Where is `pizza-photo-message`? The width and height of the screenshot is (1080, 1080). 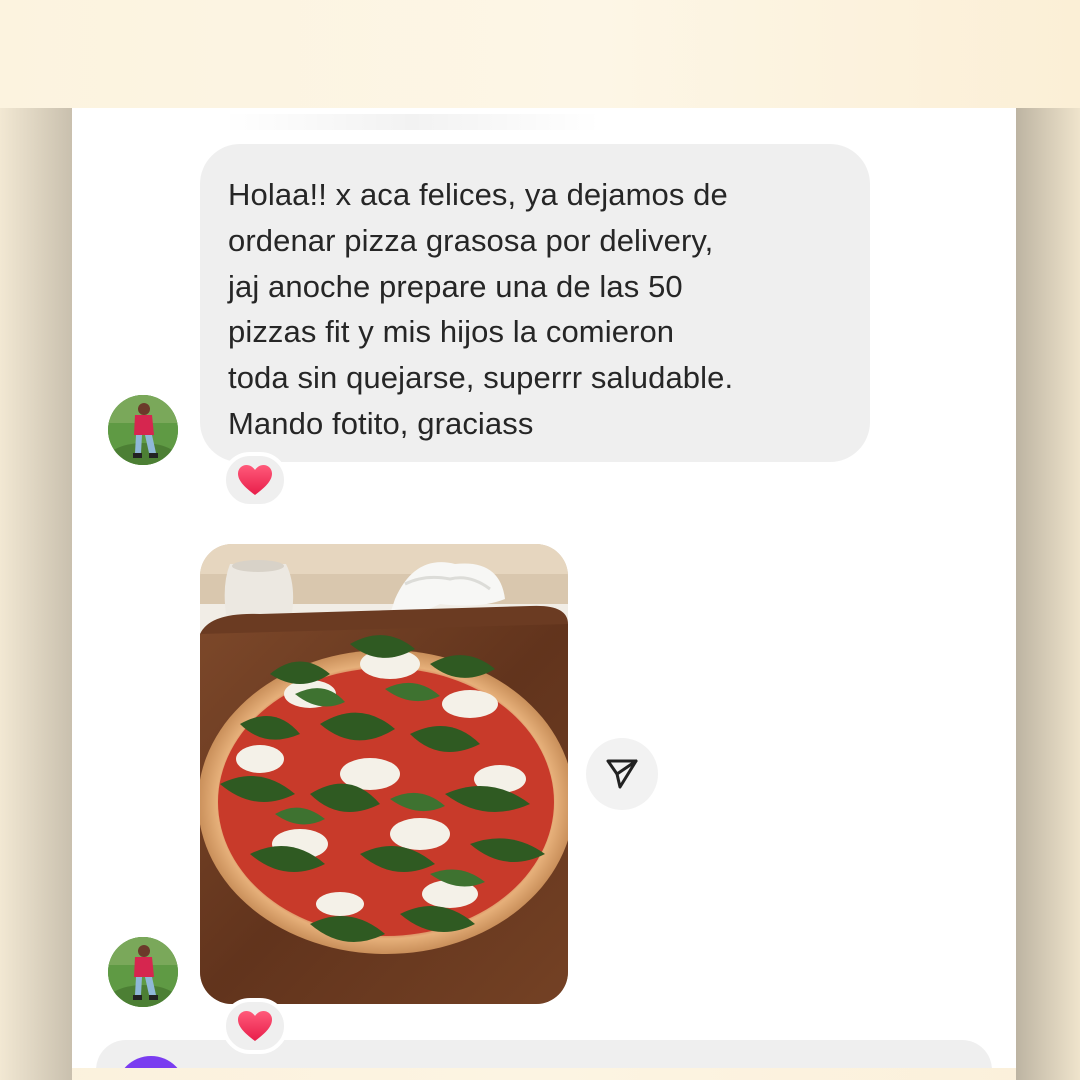 pizza-photo-message is located at coordinates (384, 774).